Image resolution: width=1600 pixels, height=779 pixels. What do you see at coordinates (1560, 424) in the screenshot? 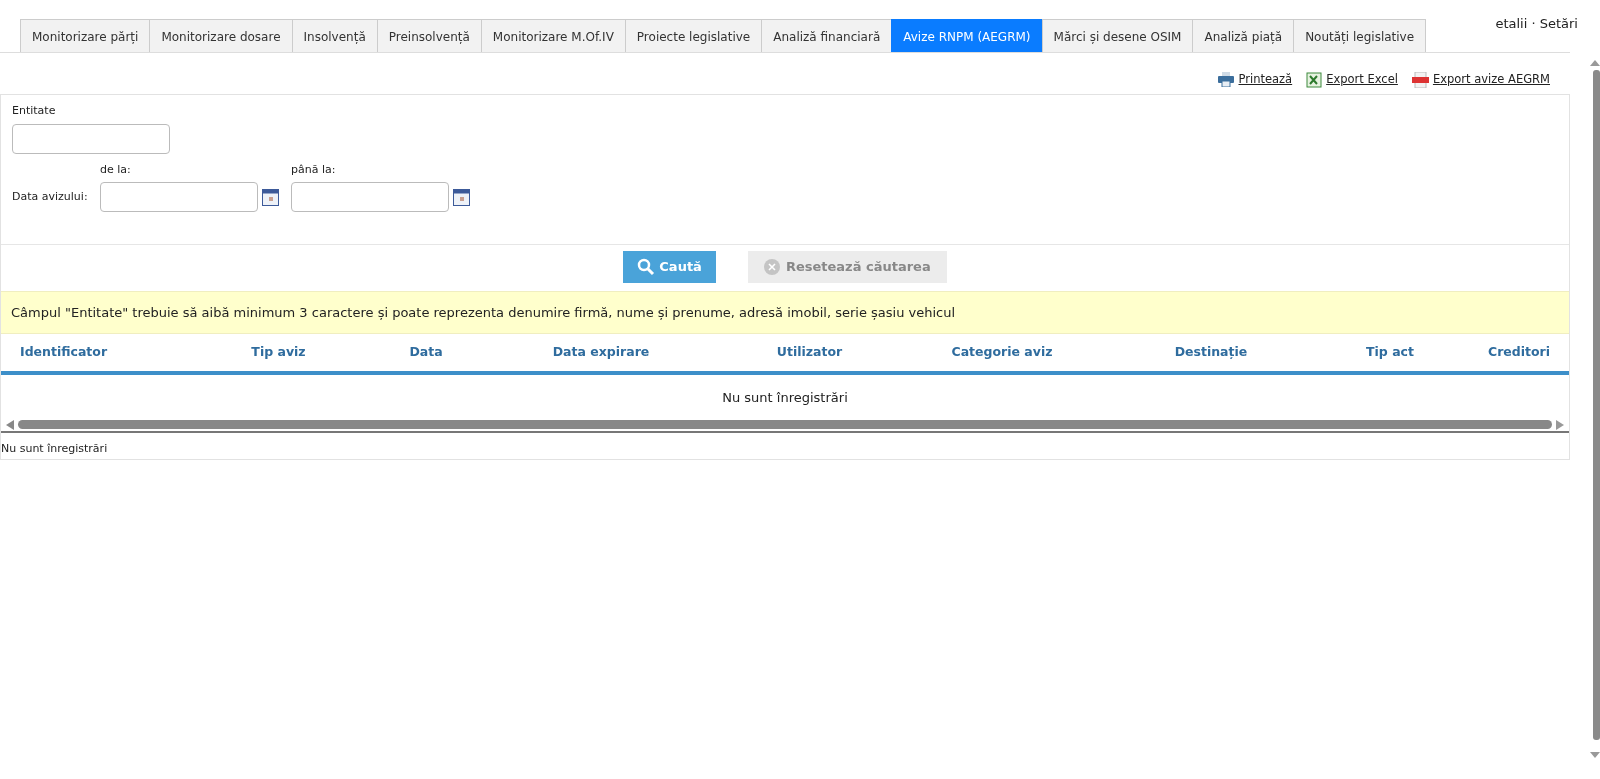
I see `scroll-right-icon` at bounding box center [1560, 424].